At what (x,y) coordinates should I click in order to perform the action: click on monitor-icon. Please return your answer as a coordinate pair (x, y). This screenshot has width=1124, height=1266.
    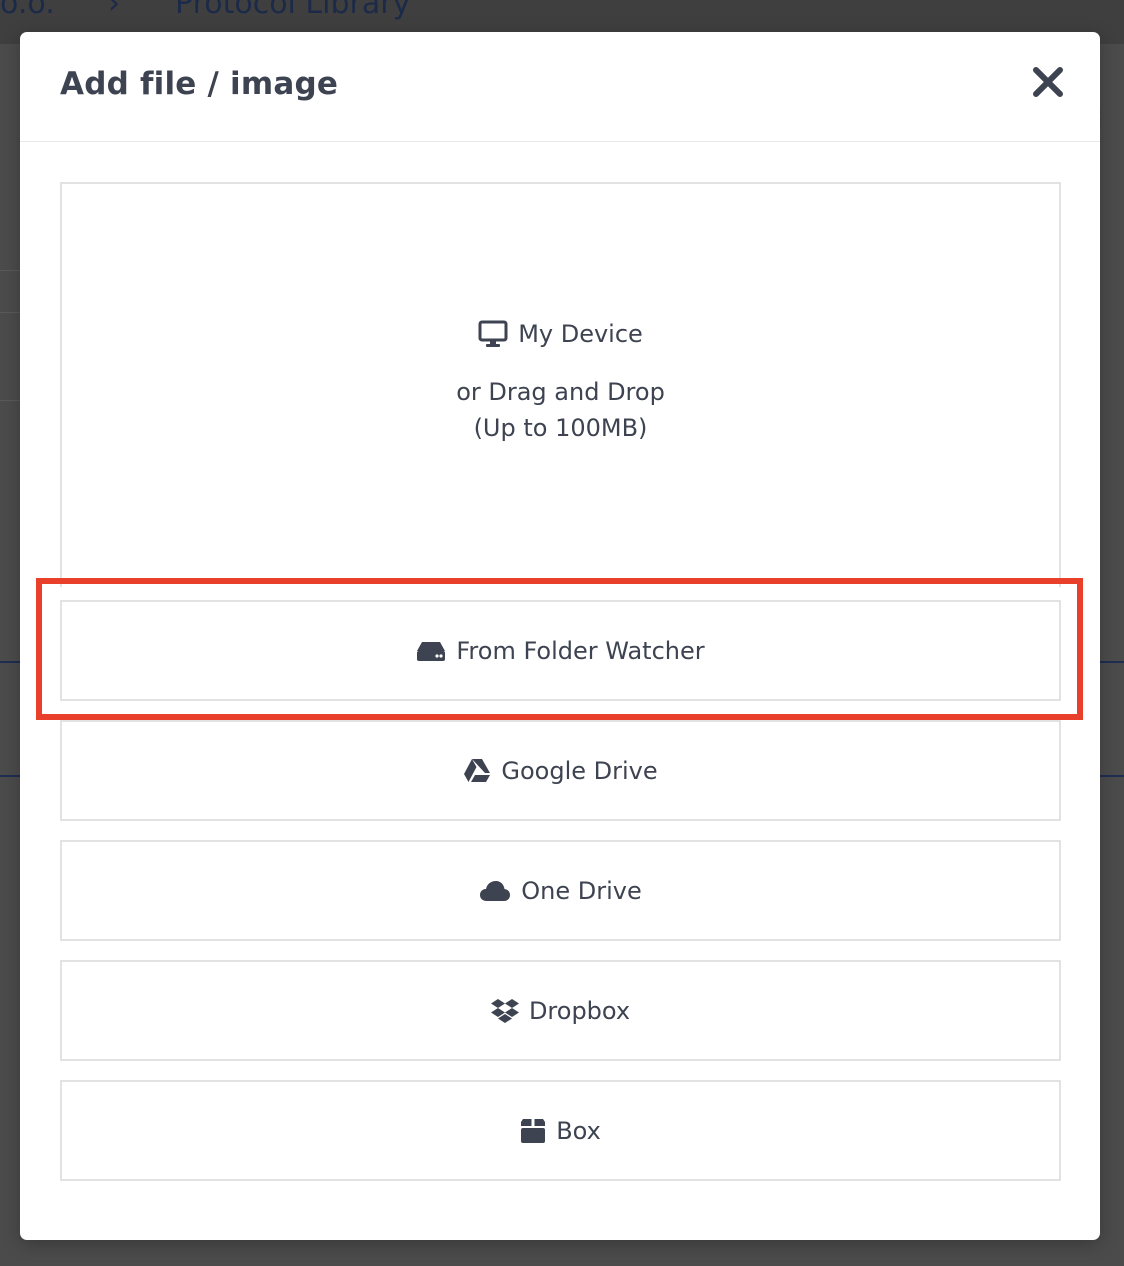
    Looking at the image, I should click on (493, 334).